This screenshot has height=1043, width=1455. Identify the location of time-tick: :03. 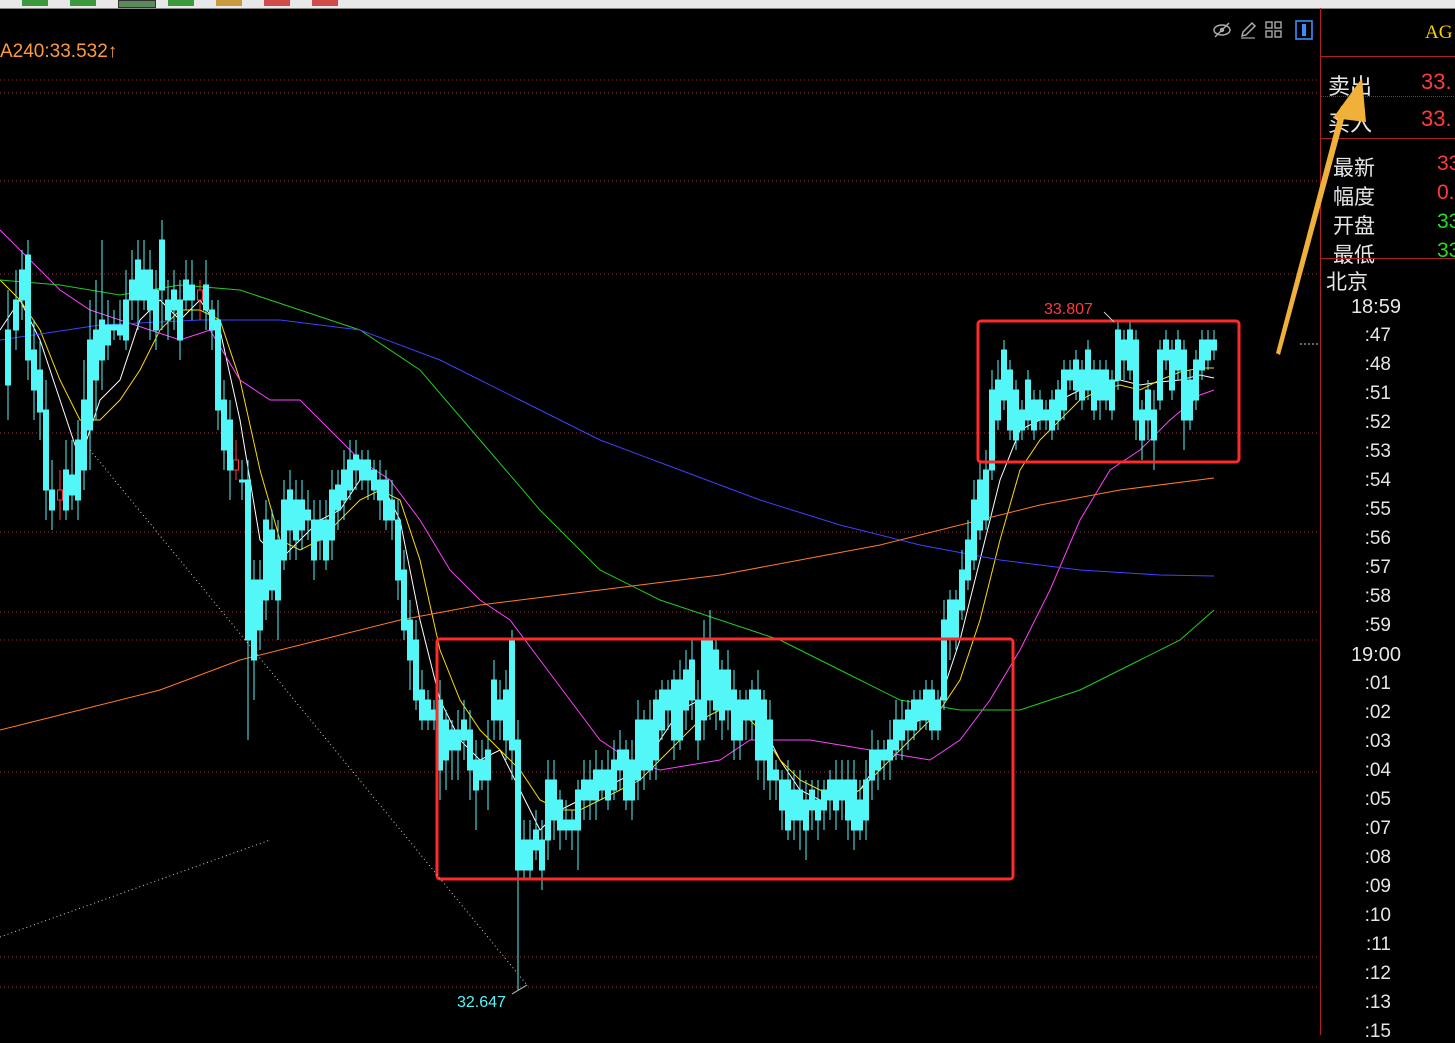
(1377, 741).